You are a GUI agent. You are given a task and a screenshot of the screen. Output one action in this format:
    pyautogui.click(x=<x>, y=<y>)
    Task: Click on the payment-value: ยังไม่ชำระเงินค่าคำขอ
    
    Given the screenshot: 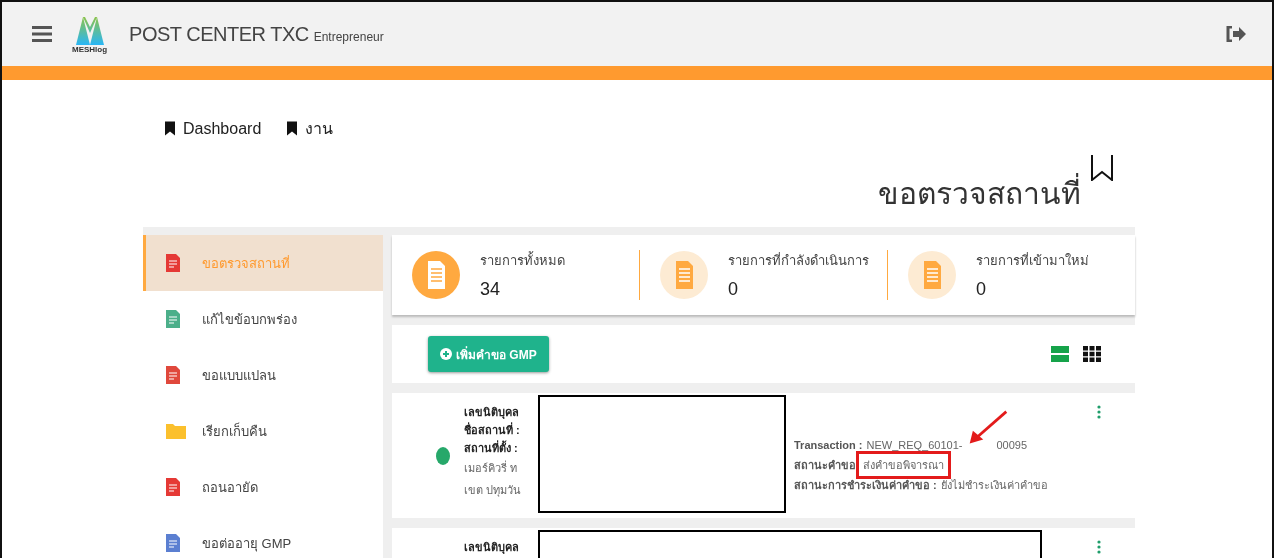 What is the action you would take?
    pyautogui.click(x=994, y=485)
    